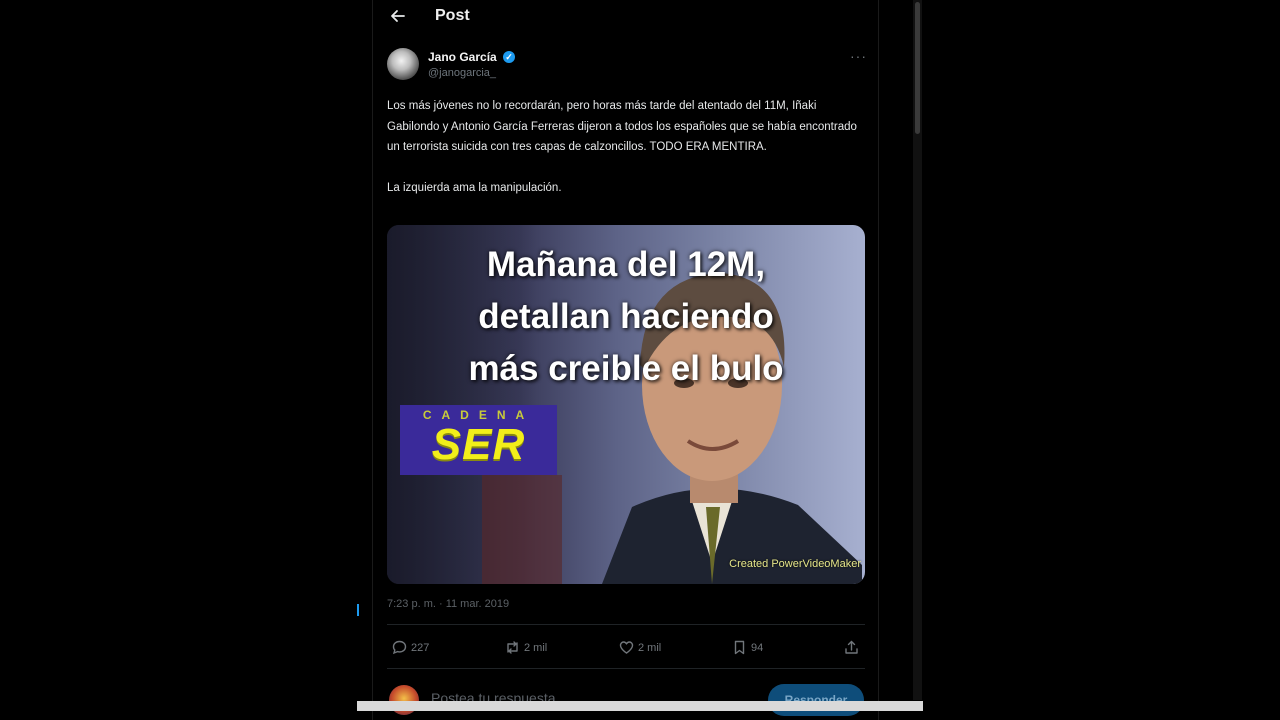 The height and width of the screenshot is (720, 1280). I want to click on watermark: Created PowerVideoMaker, so click(795, 564).